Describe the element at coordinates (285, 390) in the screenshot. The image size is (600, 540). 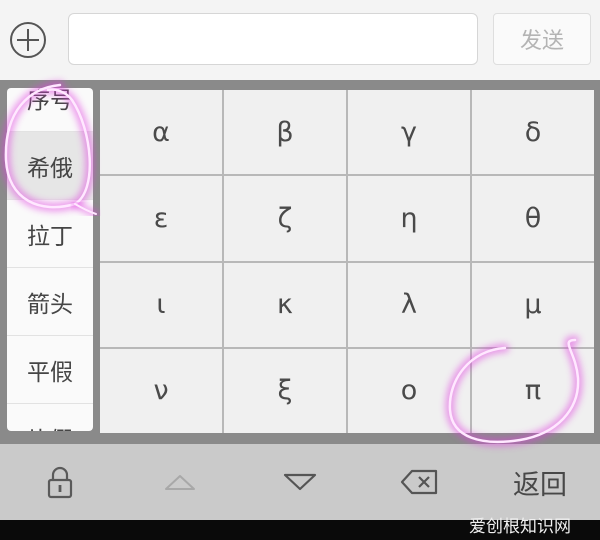
I see `symbol-key-xi: ξ` at that location.